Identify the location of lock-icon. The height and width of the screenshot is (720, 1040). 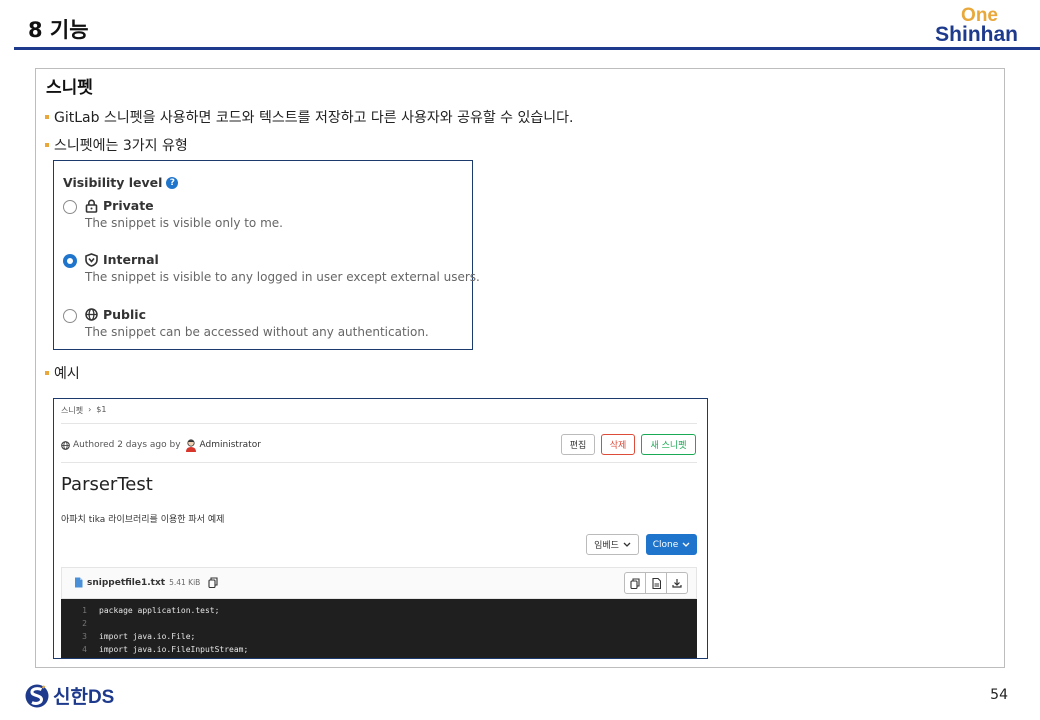
(91, 206).